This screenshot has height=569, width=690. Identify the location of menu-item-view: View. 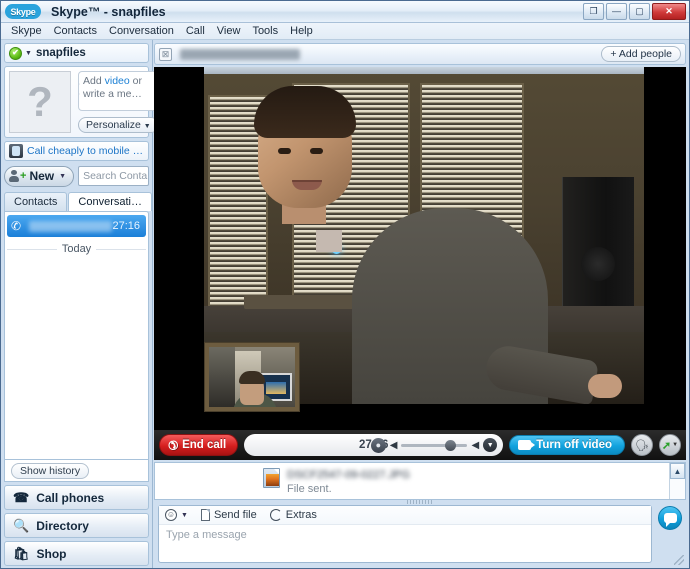
(229, 31).